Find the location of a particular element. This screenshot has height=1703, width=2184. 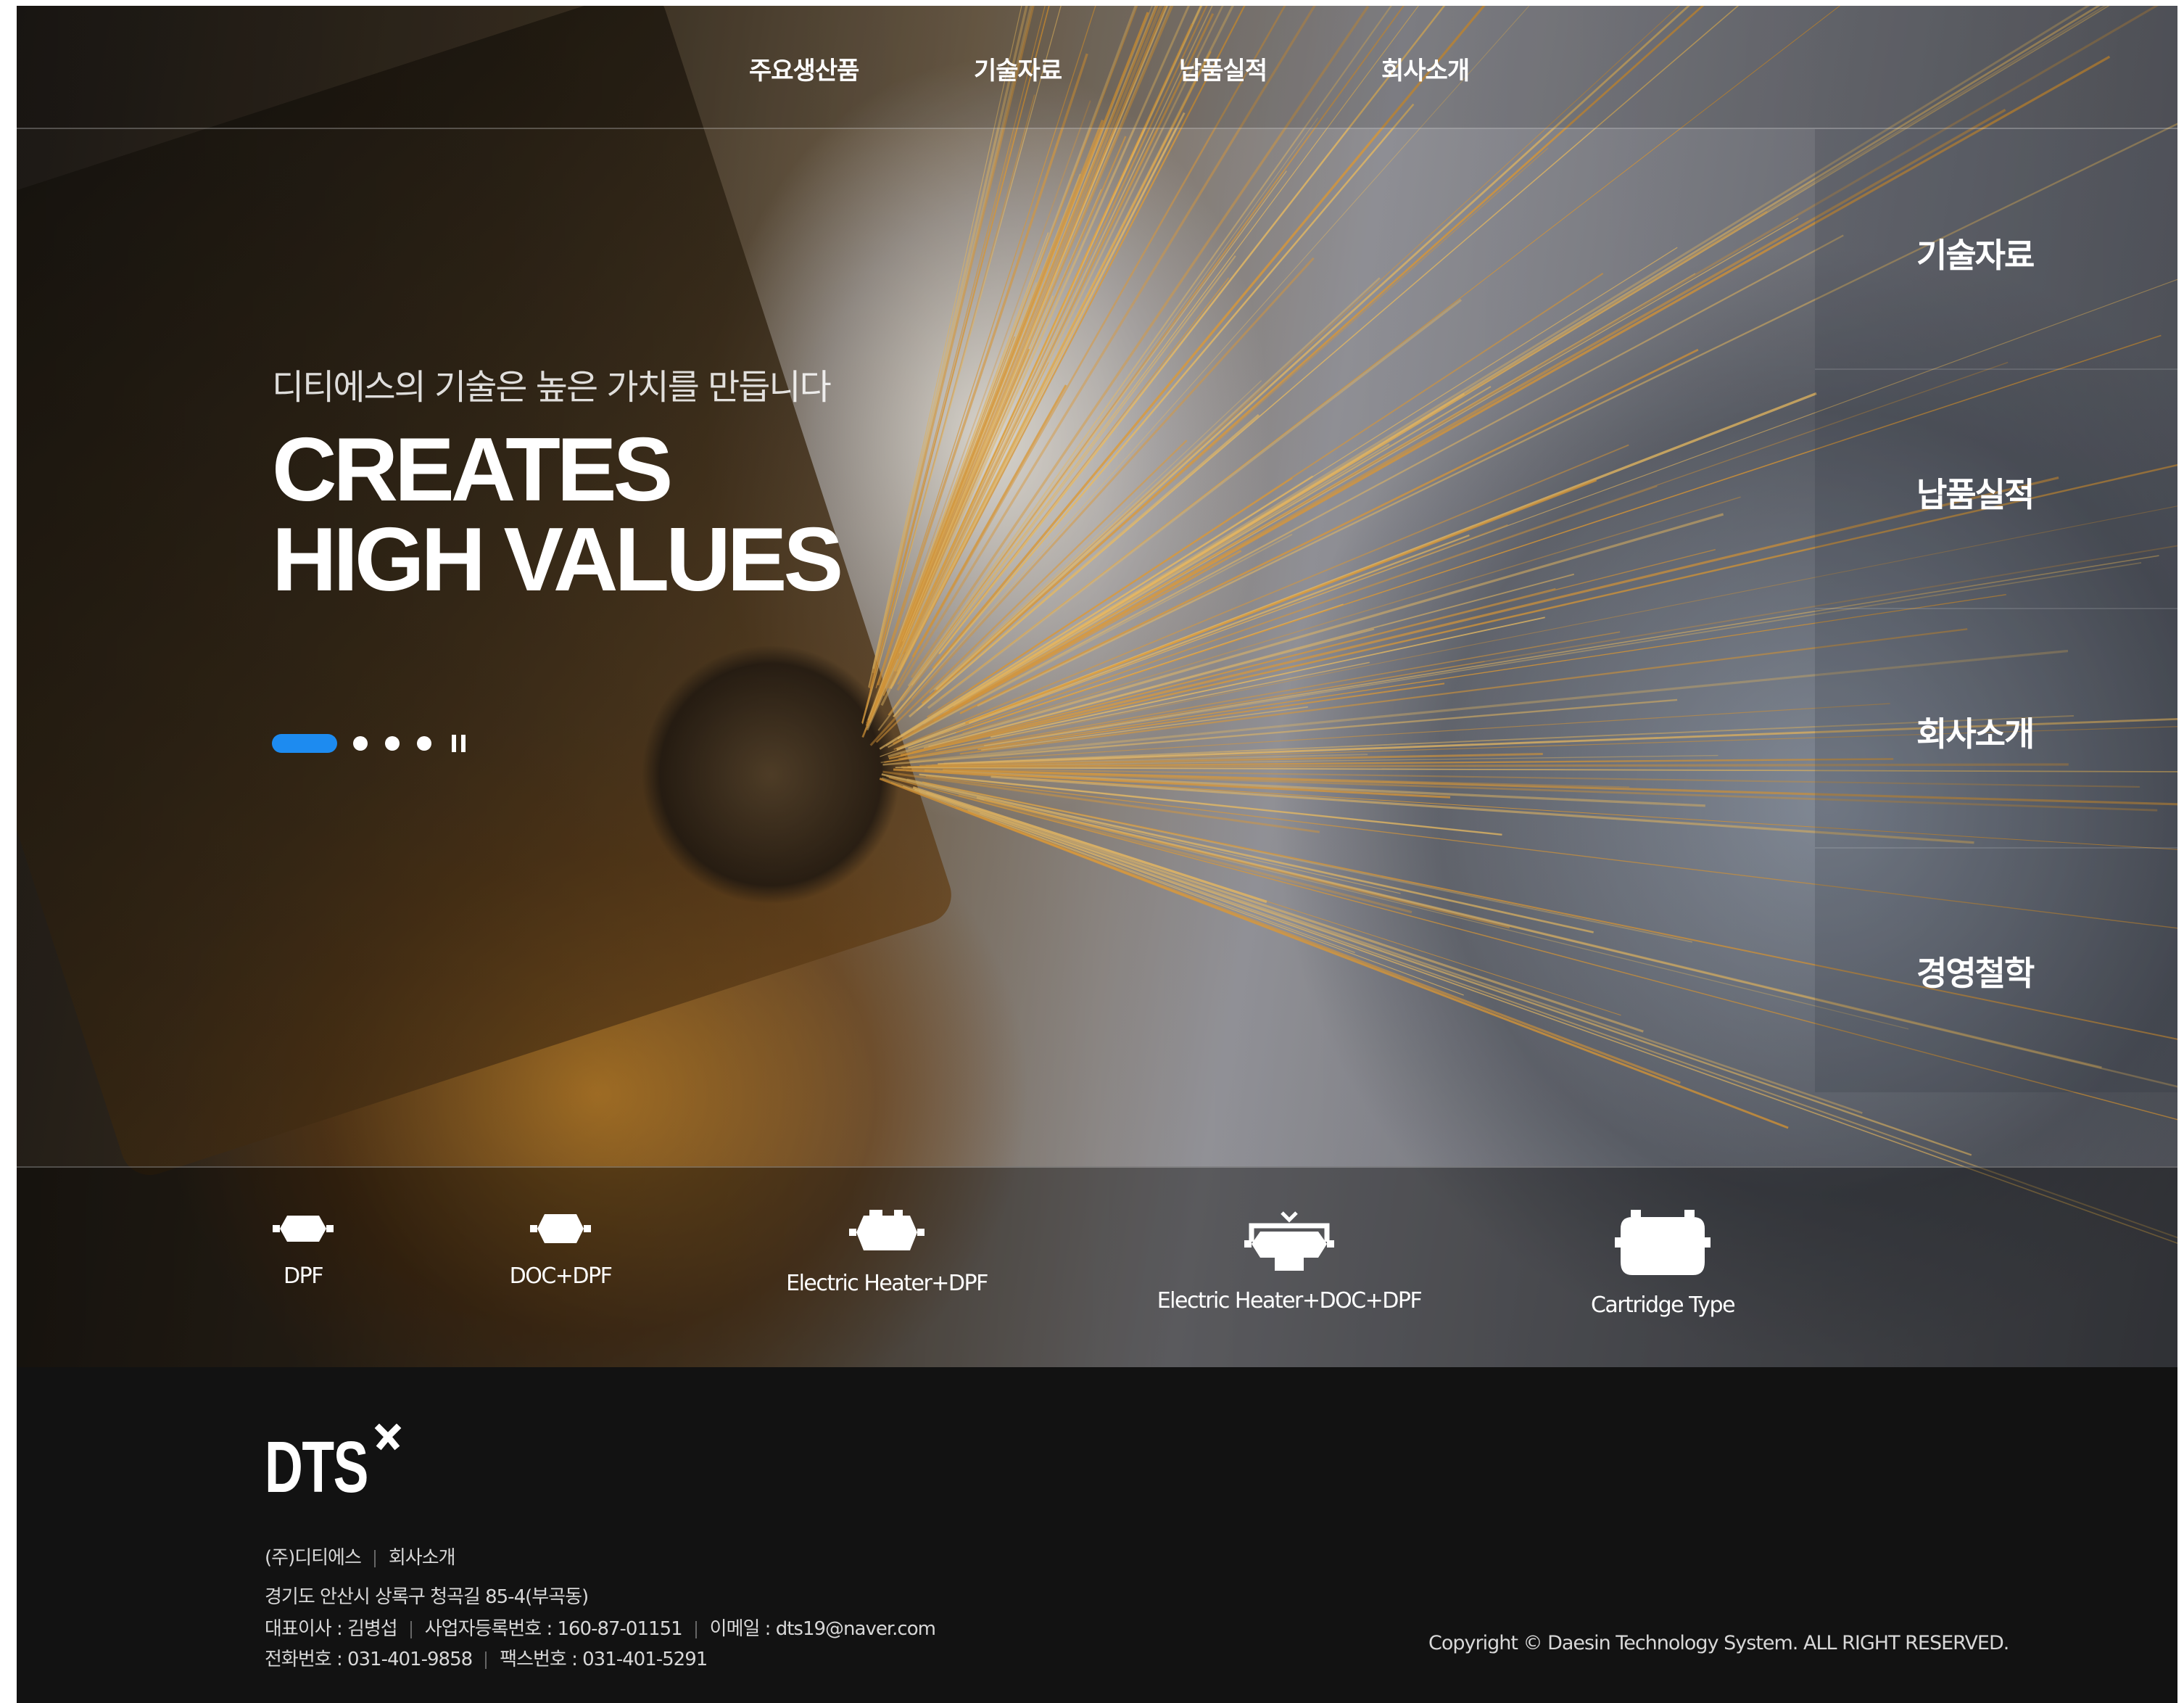

product-label: Electric Heater+DOC+DPF is located at coordinates (1290, 1301).